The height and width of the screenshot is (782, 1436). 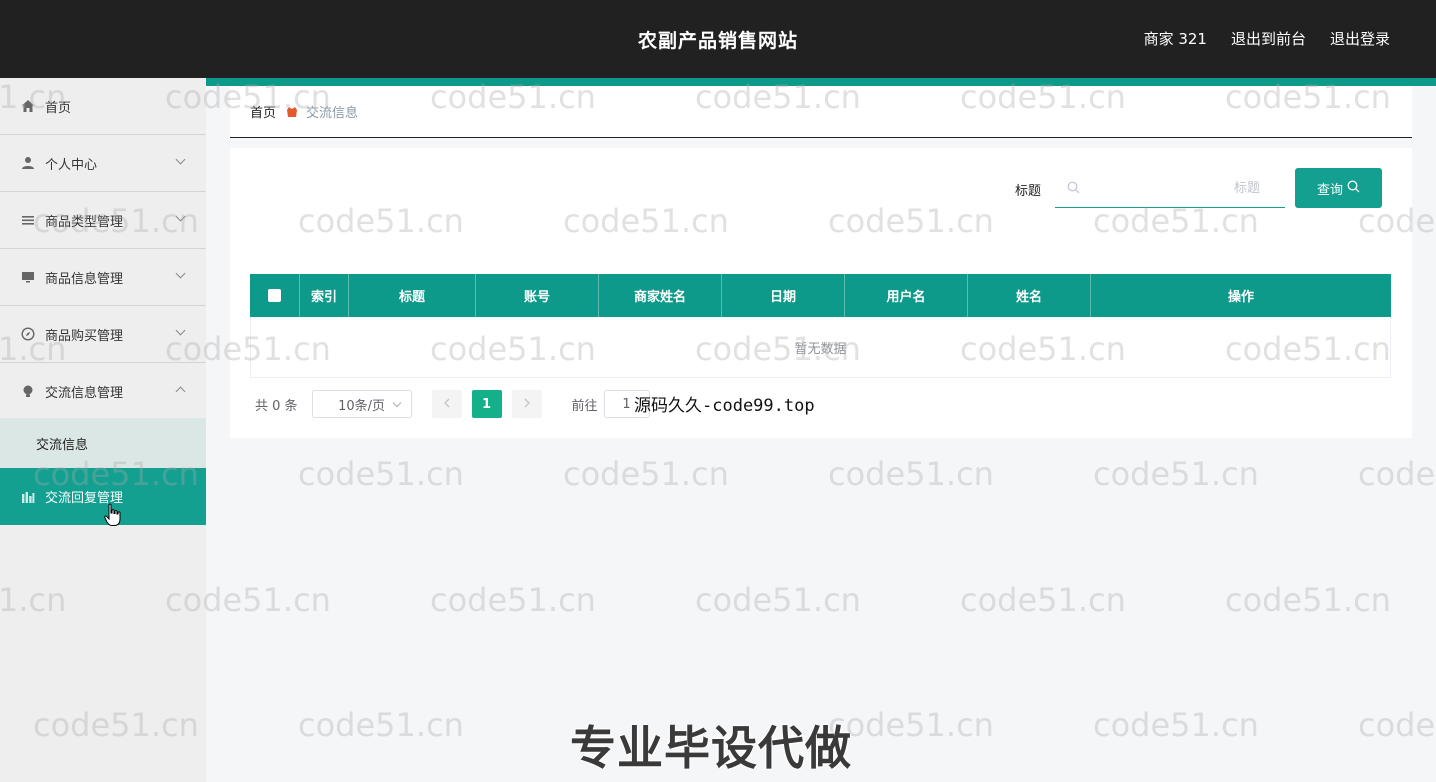 What do you see at coordinates (1329, 190) in the screenshot?
I see `search-button-label: 查询` at bounding box center [1329, 190].